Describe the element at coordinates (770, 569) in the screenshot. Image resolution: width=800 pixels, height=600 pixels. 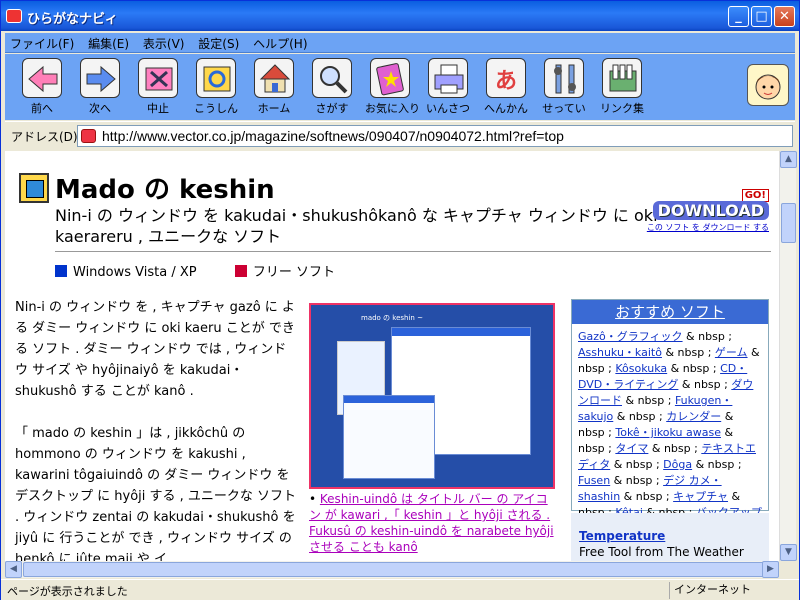
I see `scroll-right-icon: ▶` at that location.